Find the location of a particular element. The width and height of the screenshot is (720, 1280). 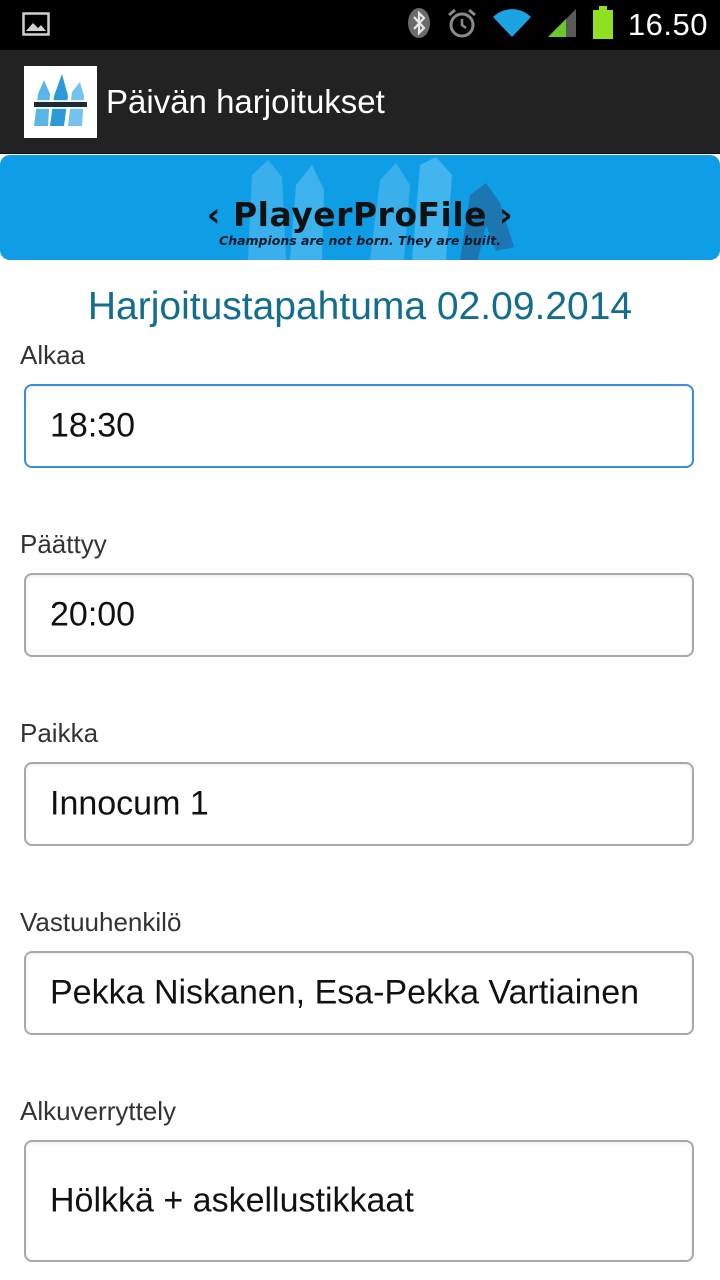

action-bar: Päivän harjoitukset is located at coordinates (360, 102).